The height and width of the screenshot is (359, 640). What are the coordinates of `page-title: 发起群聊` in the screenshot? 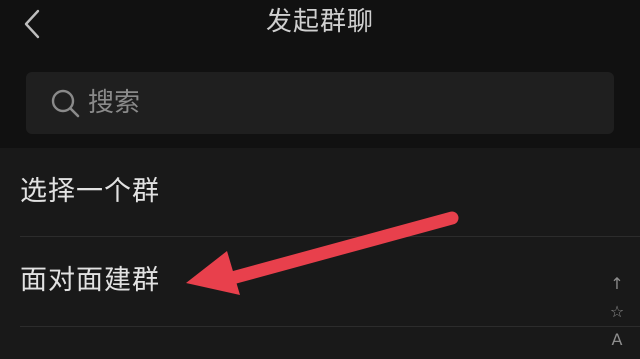 It's located at (319, 22).